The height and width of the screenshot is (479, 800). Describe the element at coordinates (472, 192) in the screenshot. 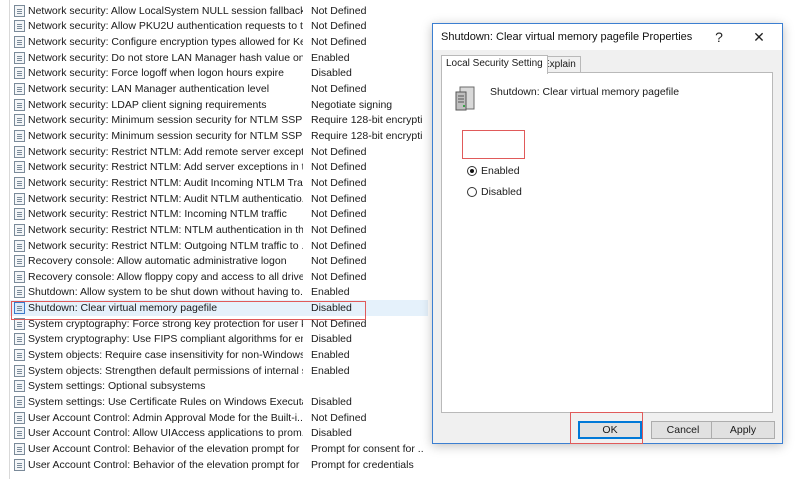

I see `disabled-radio` at that location.